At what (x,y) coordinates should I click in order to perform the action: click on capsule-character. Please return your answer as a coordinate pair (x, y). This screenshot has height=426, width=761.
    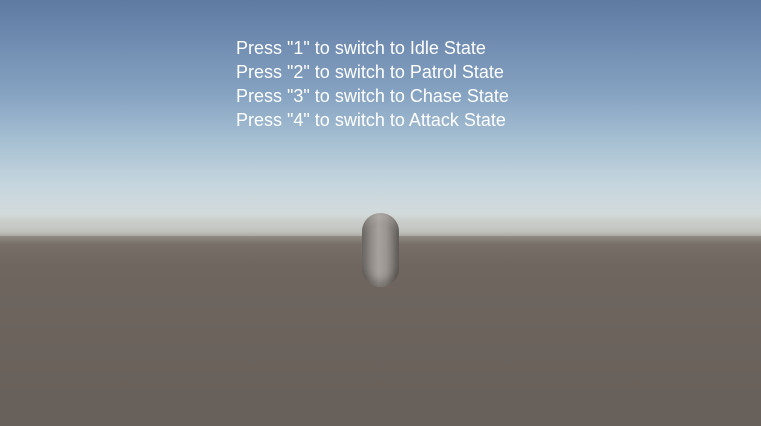
    Looking at the image, I should click on (380, 250).